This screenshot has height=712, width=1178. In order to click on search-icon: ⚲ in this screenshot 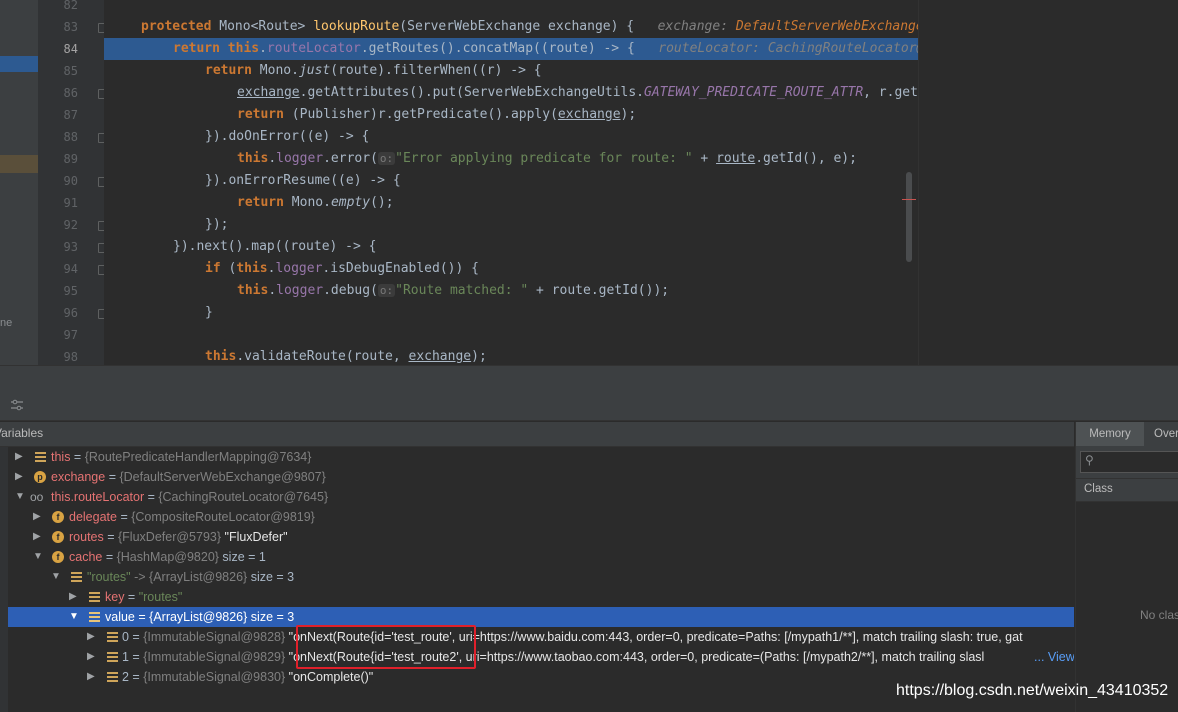, I will do `click(1089, 460)`.